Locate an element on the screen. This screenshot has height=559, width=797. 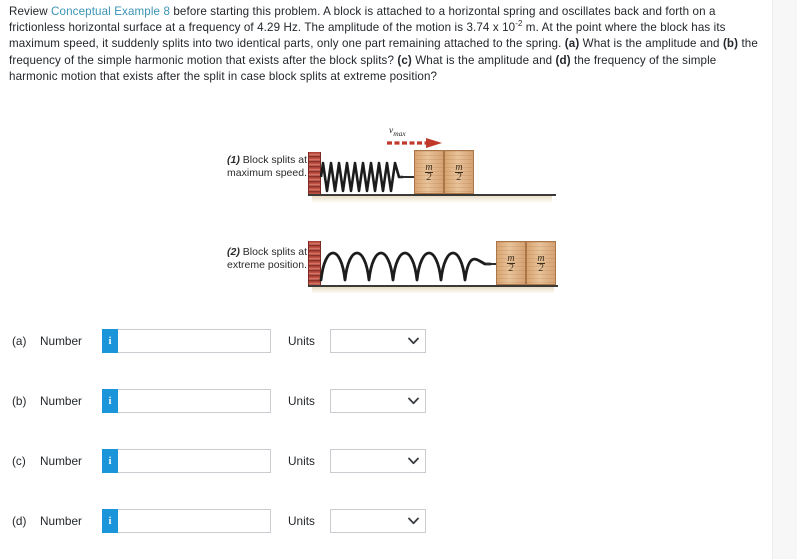
figure-caption-1-line2: maximum speed. is located at coordinates (267, 173).